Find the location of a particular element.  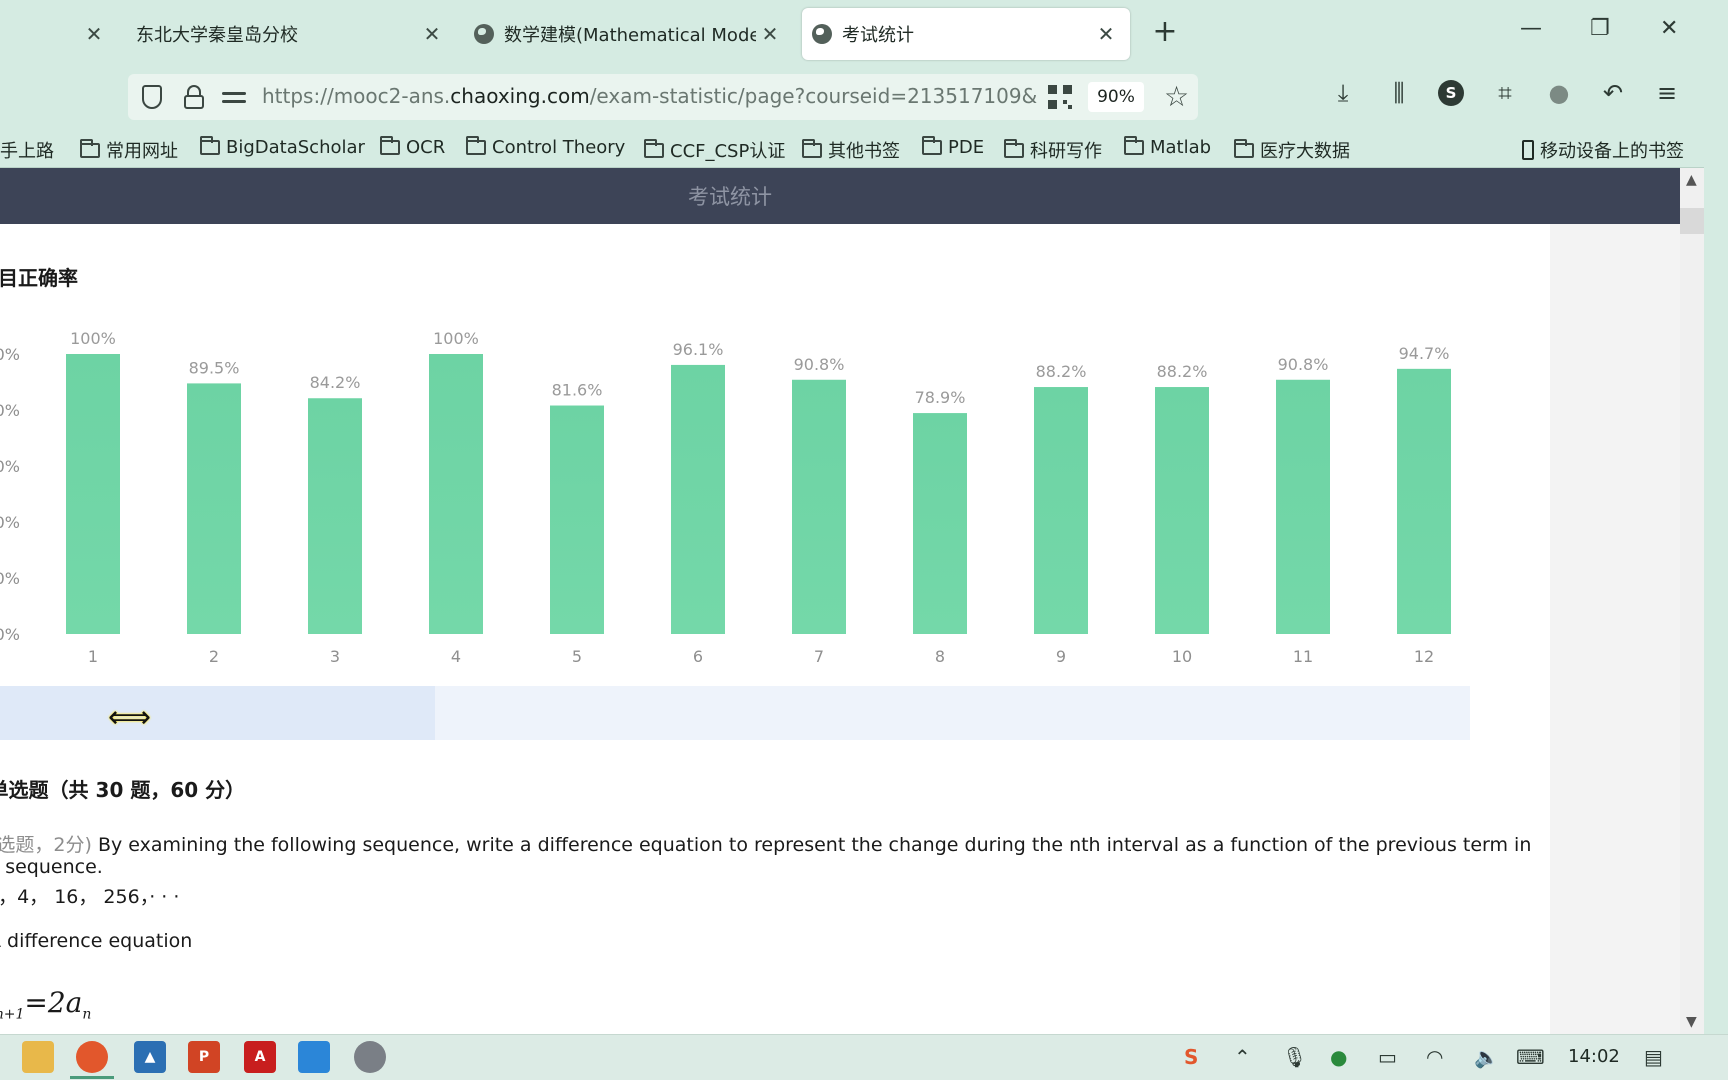

chat-bubble-icon: ● is located at coordinates (1559, 93).